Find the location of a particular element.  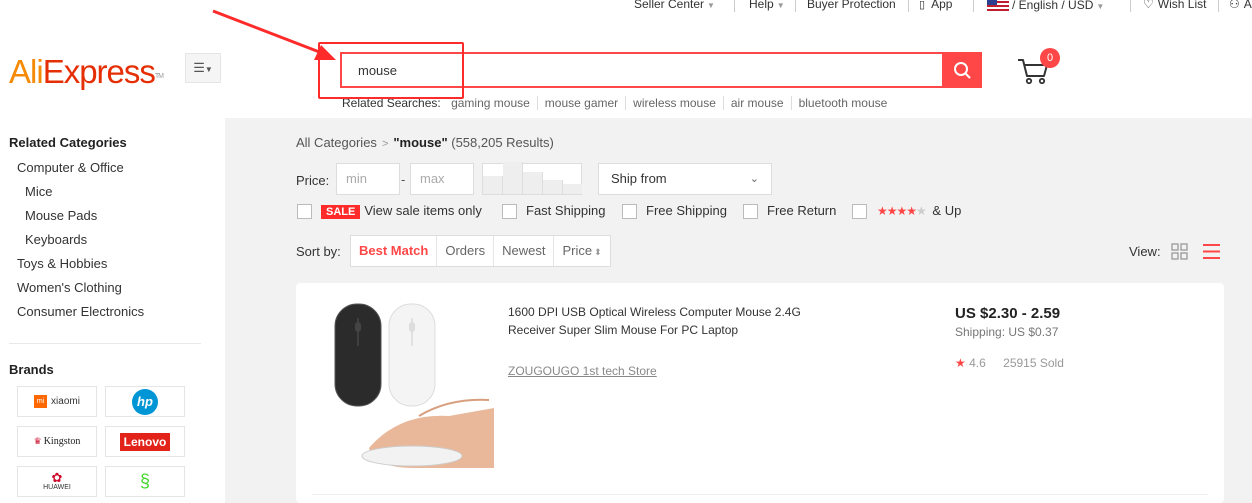

brand-xiaomi: mi xiaomi is located at coordinates (57, 401).